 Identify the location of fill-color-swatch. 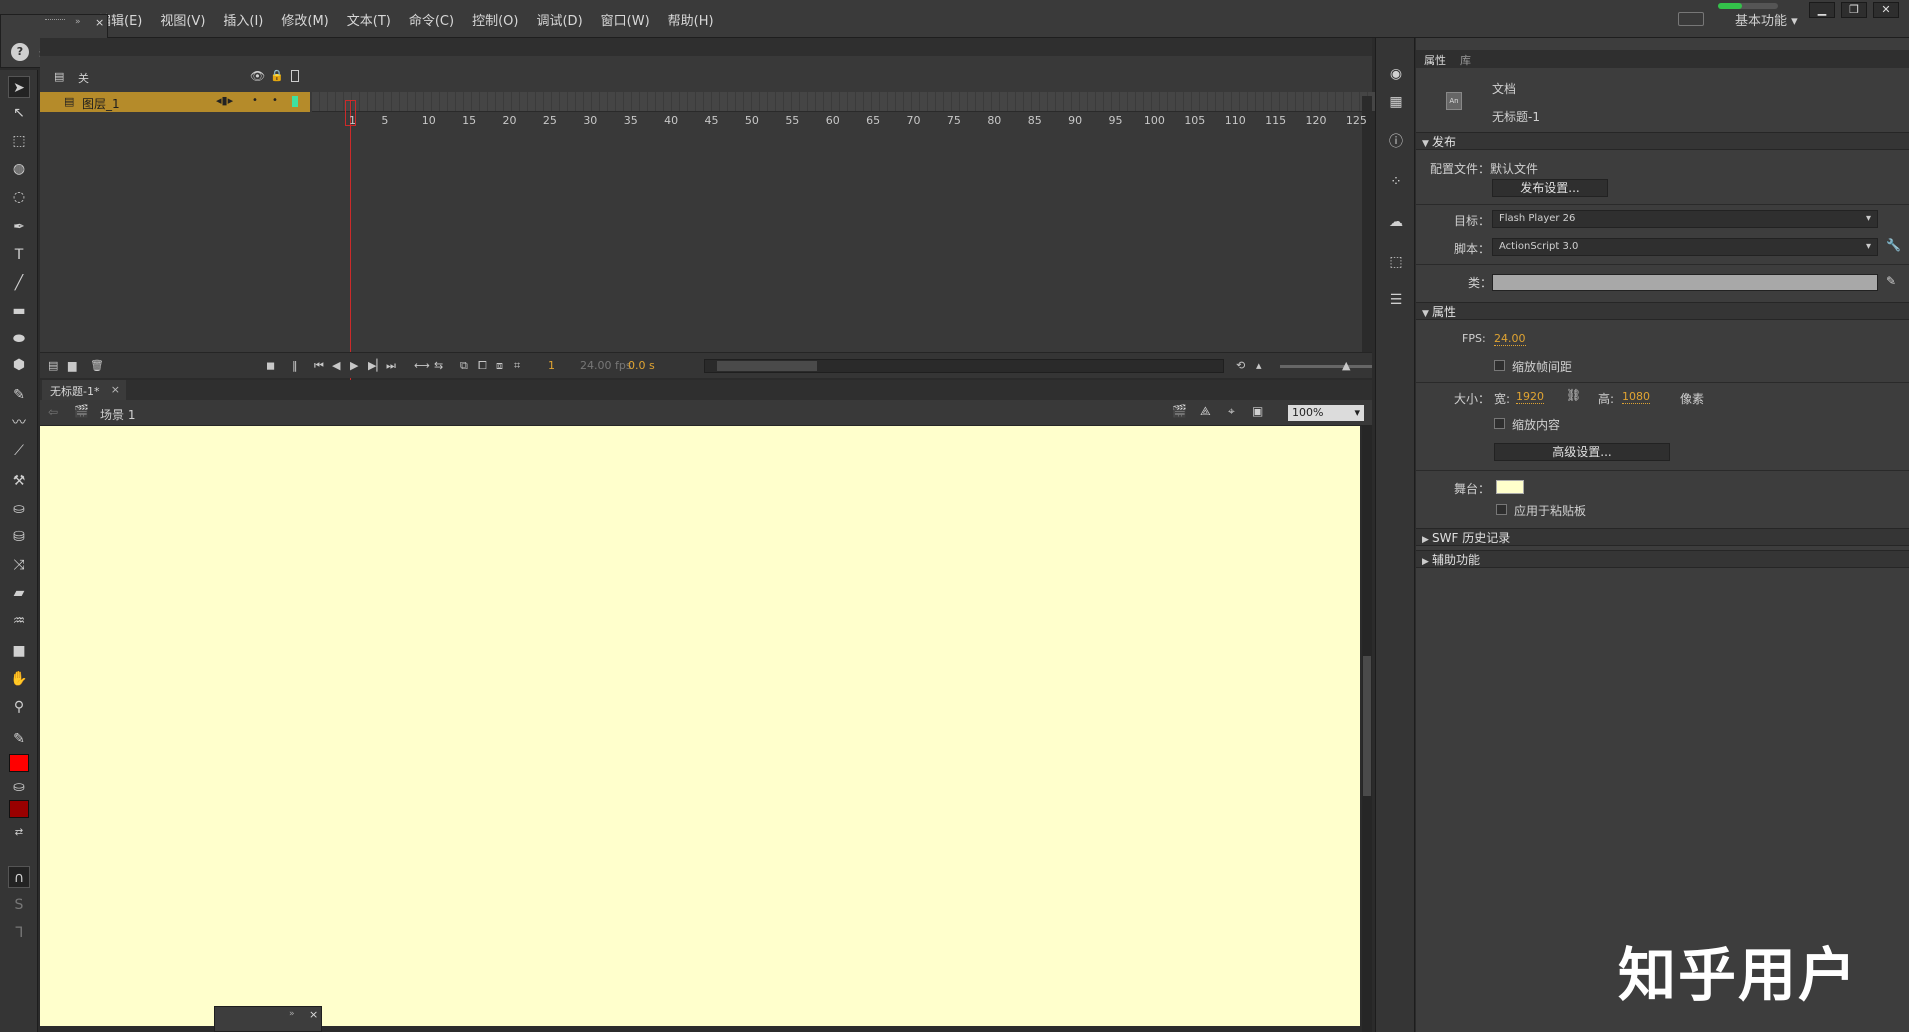
(19, 809).